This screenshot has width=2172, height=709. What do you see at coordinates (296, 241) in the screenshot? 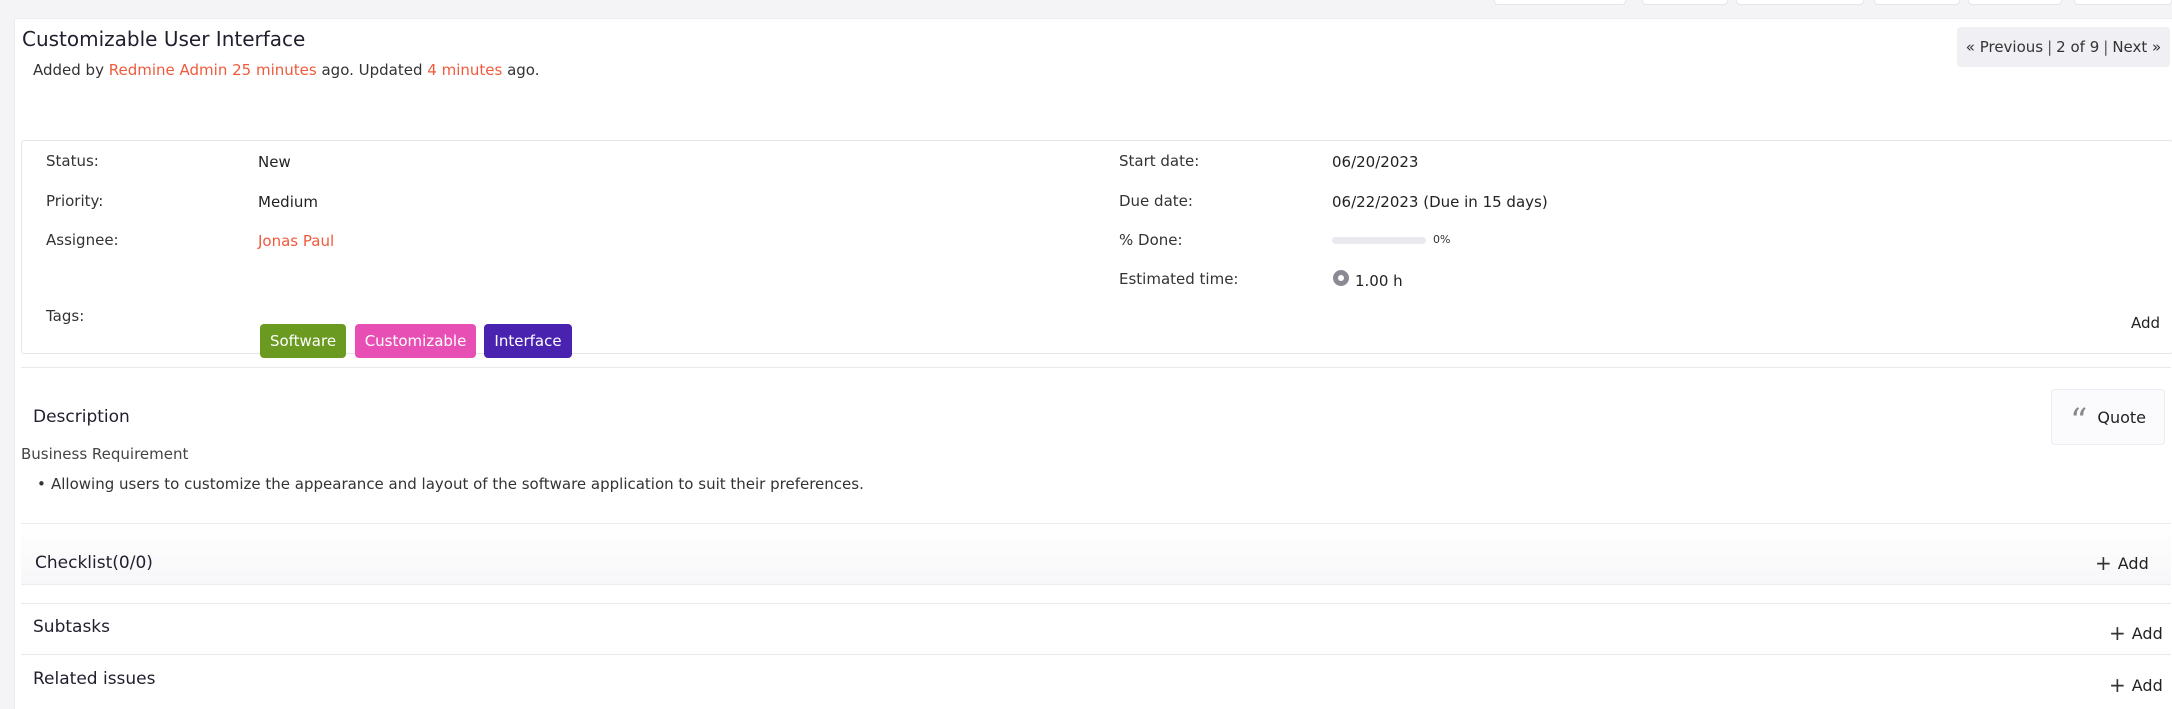
I see `assignee-link: Jonas Paul` at bounding box center [296, 241].